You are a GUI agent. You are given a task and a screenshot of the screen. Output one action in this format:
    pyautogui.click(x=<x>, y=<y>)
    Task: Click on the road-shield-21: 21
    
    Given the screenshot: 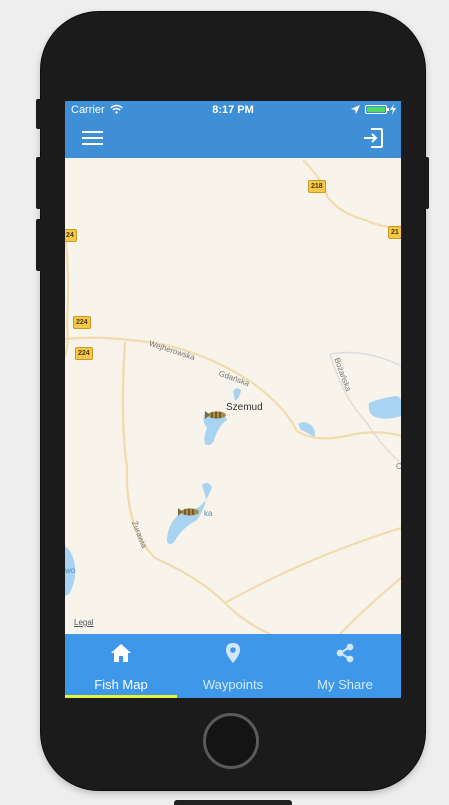 What is the action you would take?
    pyautogui.click(x=394, y=232)
    